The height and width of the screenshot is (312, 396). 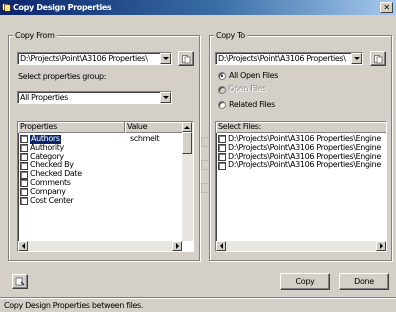 I want to click on close-icon: ✕, so click(x=386, y=7).